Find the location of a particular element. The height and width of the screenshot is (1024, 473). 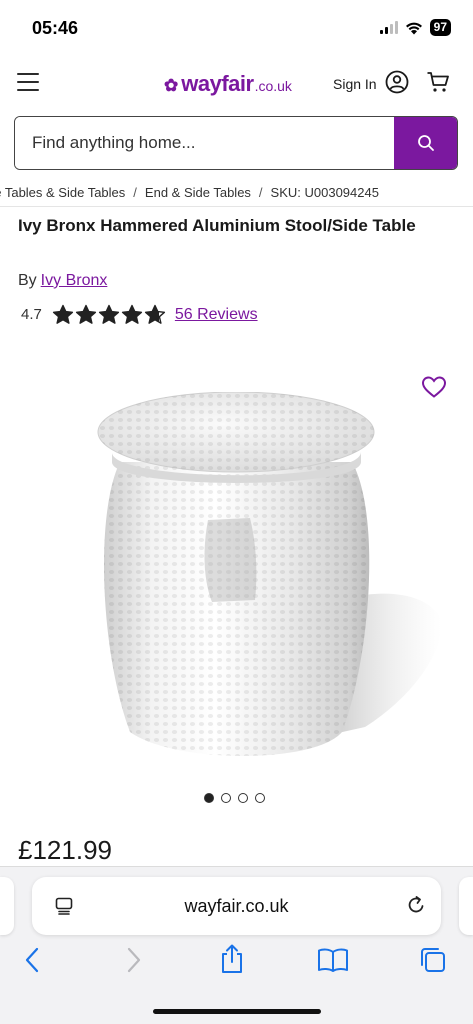

product-byline: By Ivy Bronx is located at coordinates (62, 281).